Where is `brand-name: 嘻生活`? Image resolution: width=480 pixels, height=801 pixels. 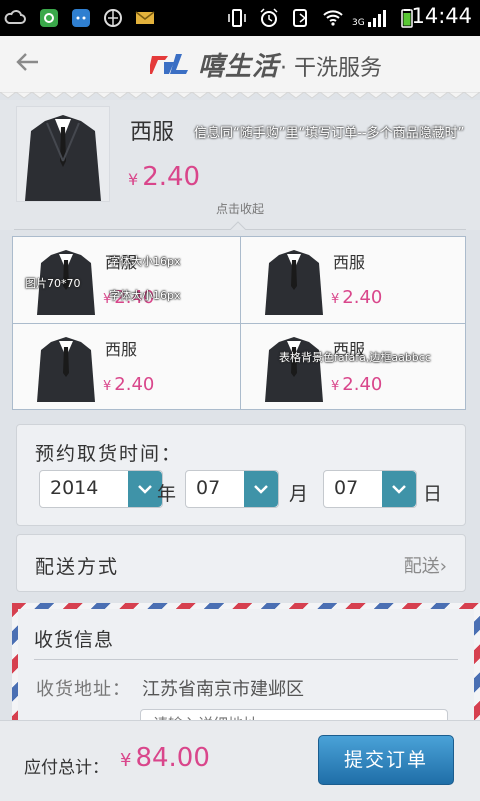
brand-name: 嘻生活 is located at coordinates (239, 67).